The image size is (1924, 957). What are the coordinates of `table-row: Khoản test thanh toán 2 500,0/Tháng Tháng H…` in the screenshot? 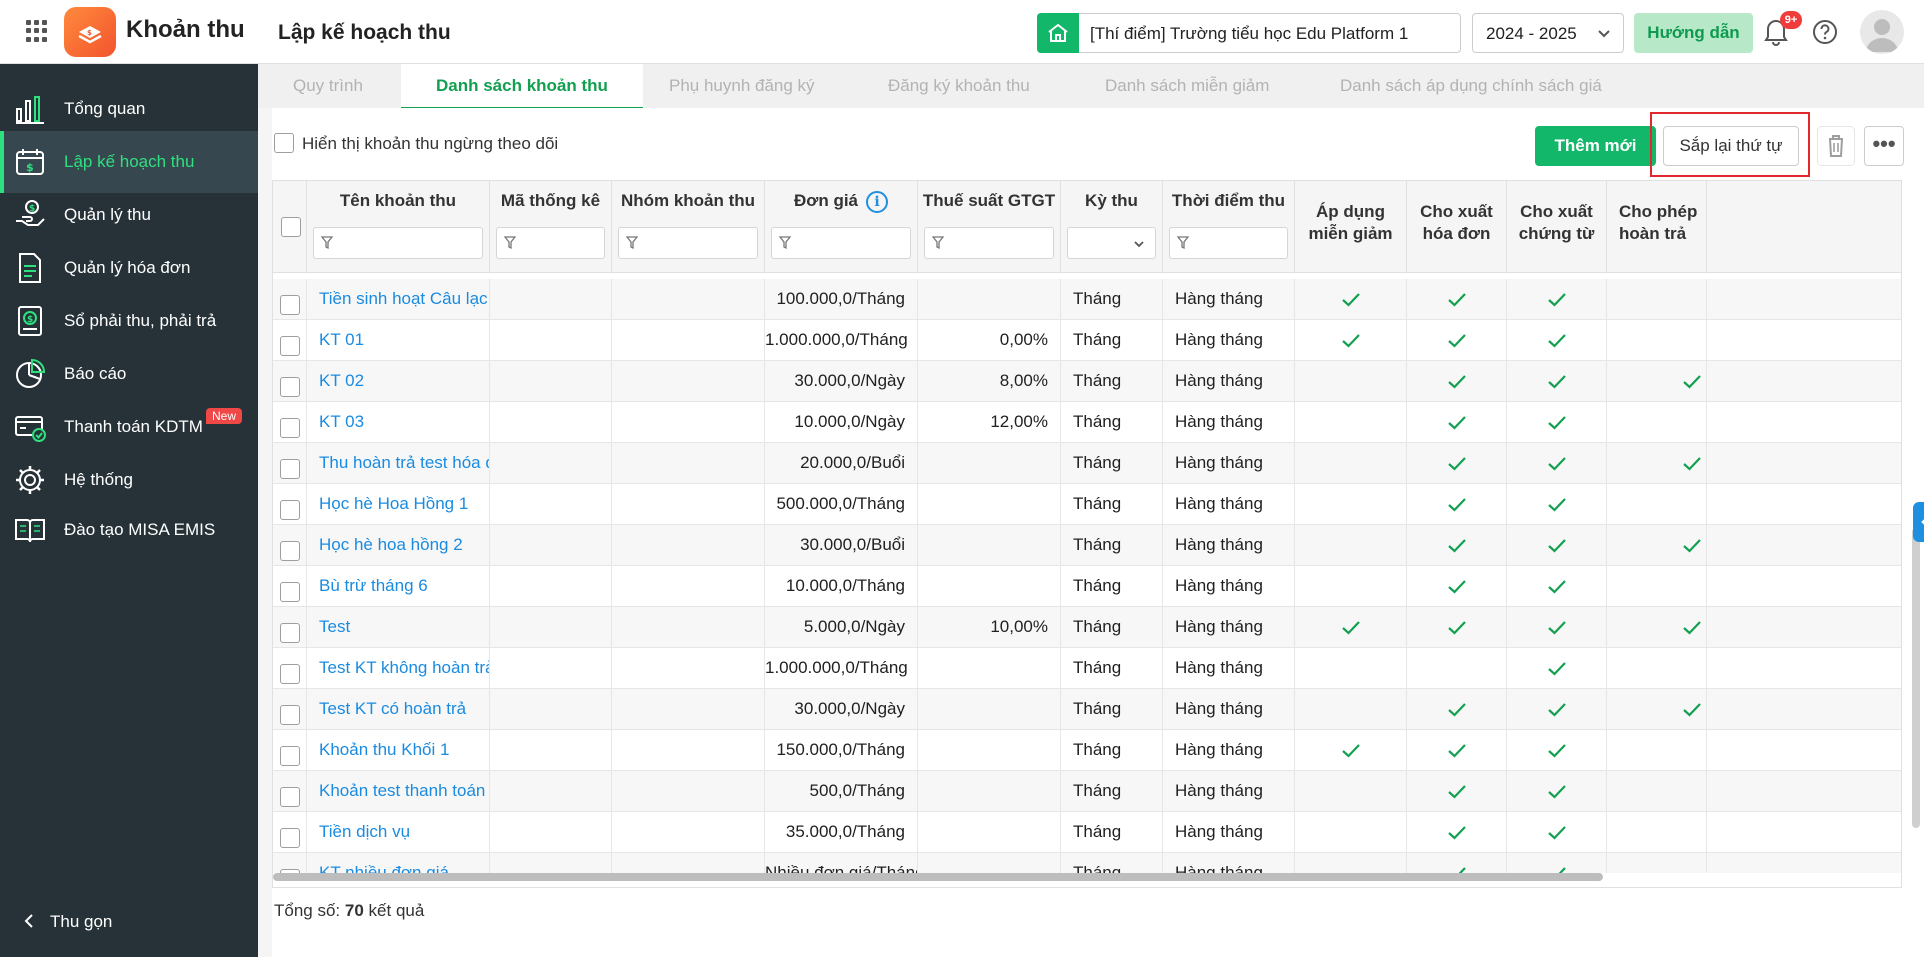 It's located at (1087, 791).